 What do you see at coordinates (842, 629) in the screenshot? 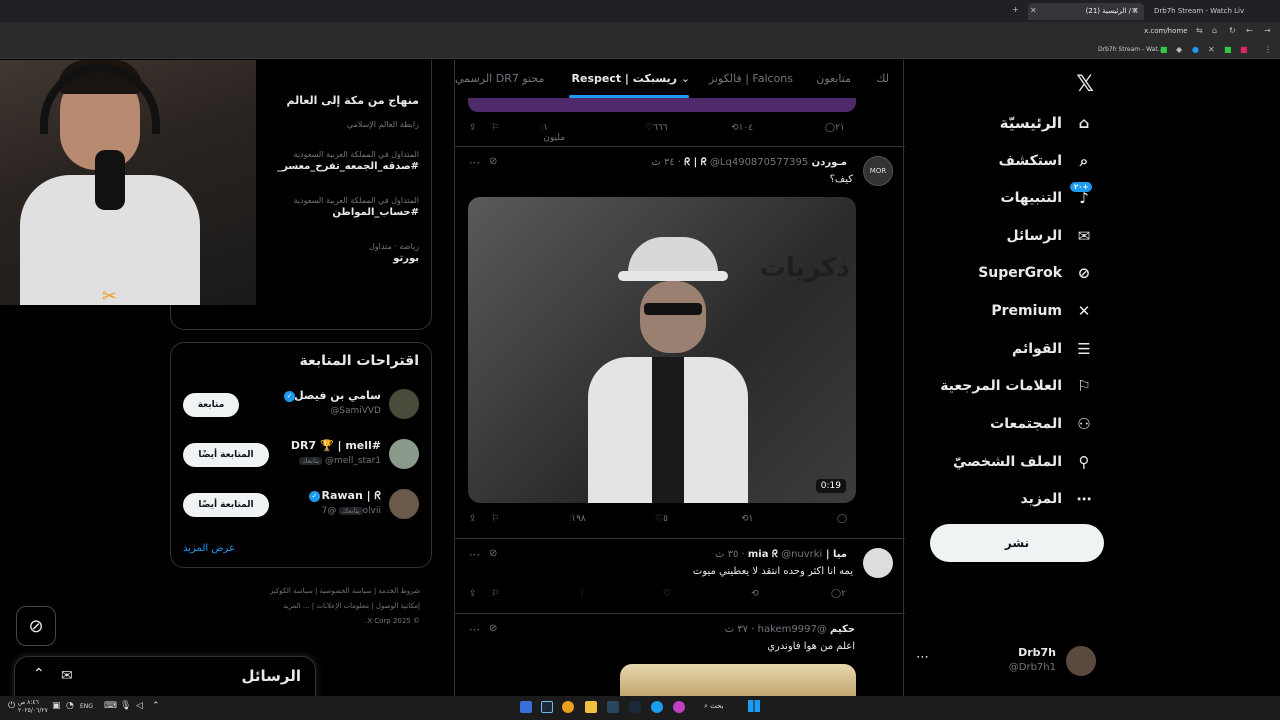
I see `tweet-author: حكيم` at bounding box center [842, 629].